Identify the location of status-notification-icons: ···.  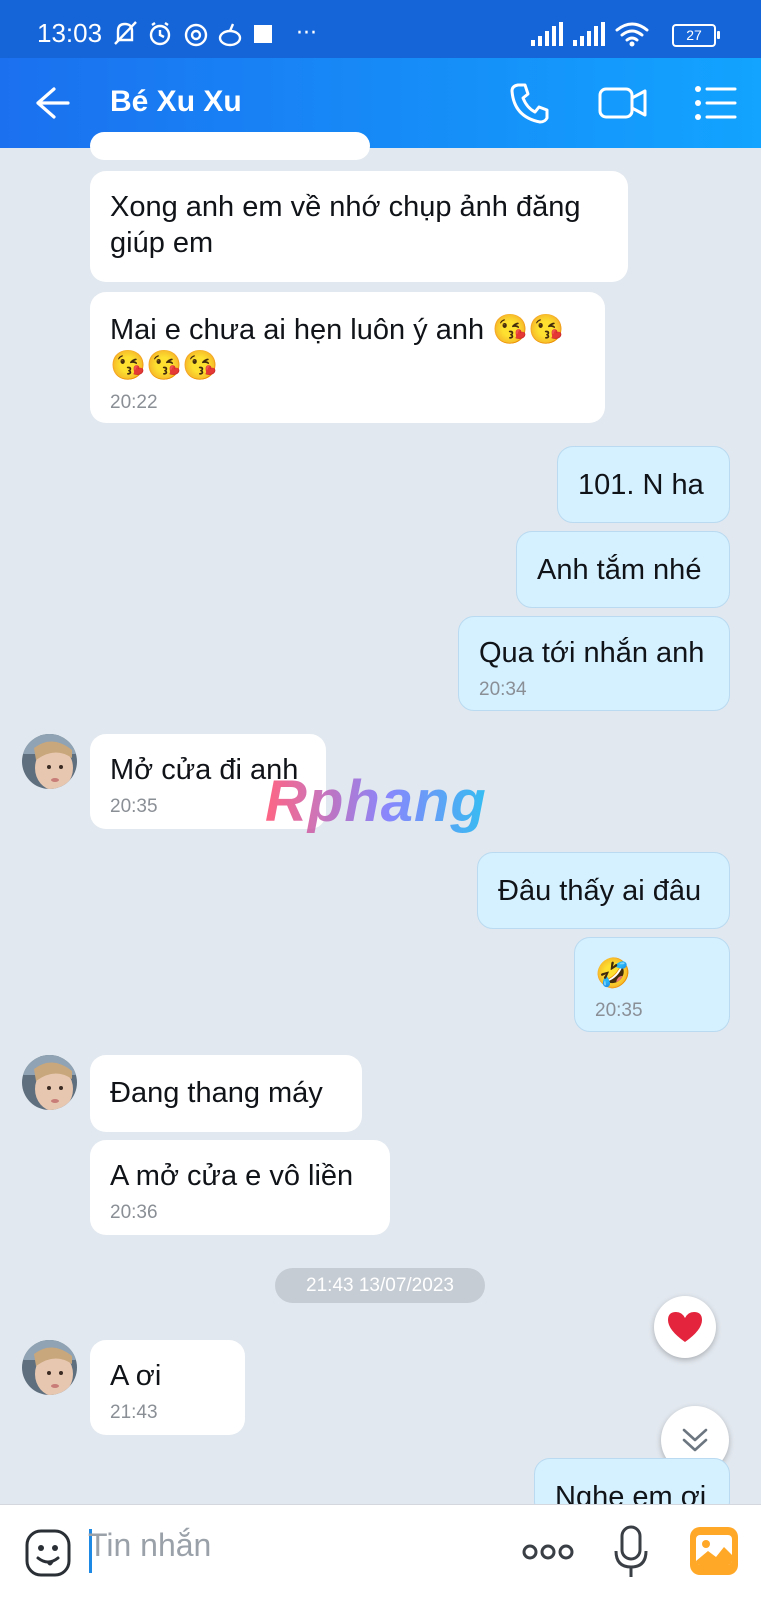
(222, 36).